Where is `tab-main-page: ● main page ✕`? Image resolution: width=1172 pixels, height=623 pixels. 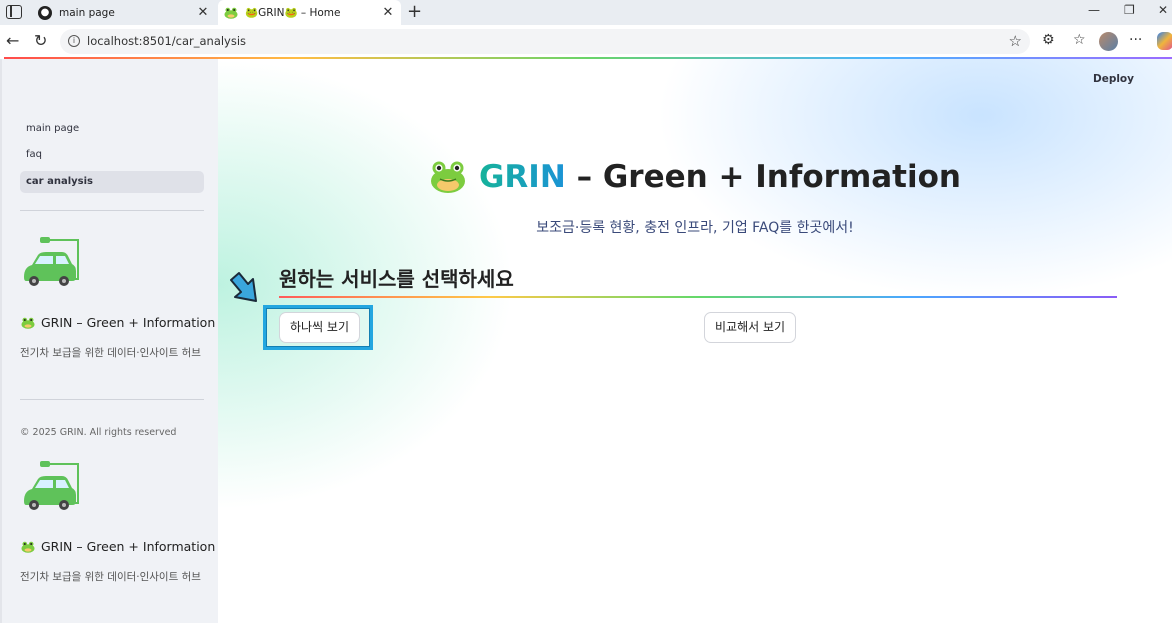 tab-main-page: ● main page ✕ is located at coordinates (124, 12).